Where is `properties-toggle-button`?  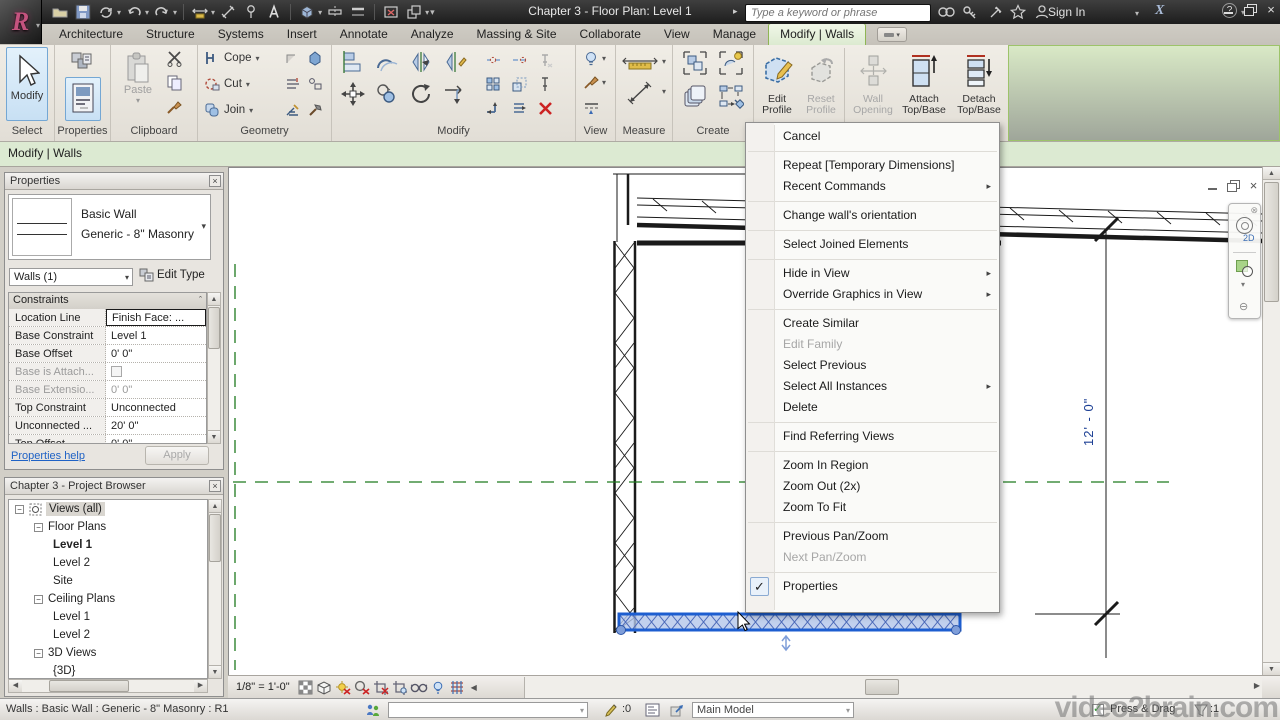
properties-toggle-button is located at coordinates (83, 99).